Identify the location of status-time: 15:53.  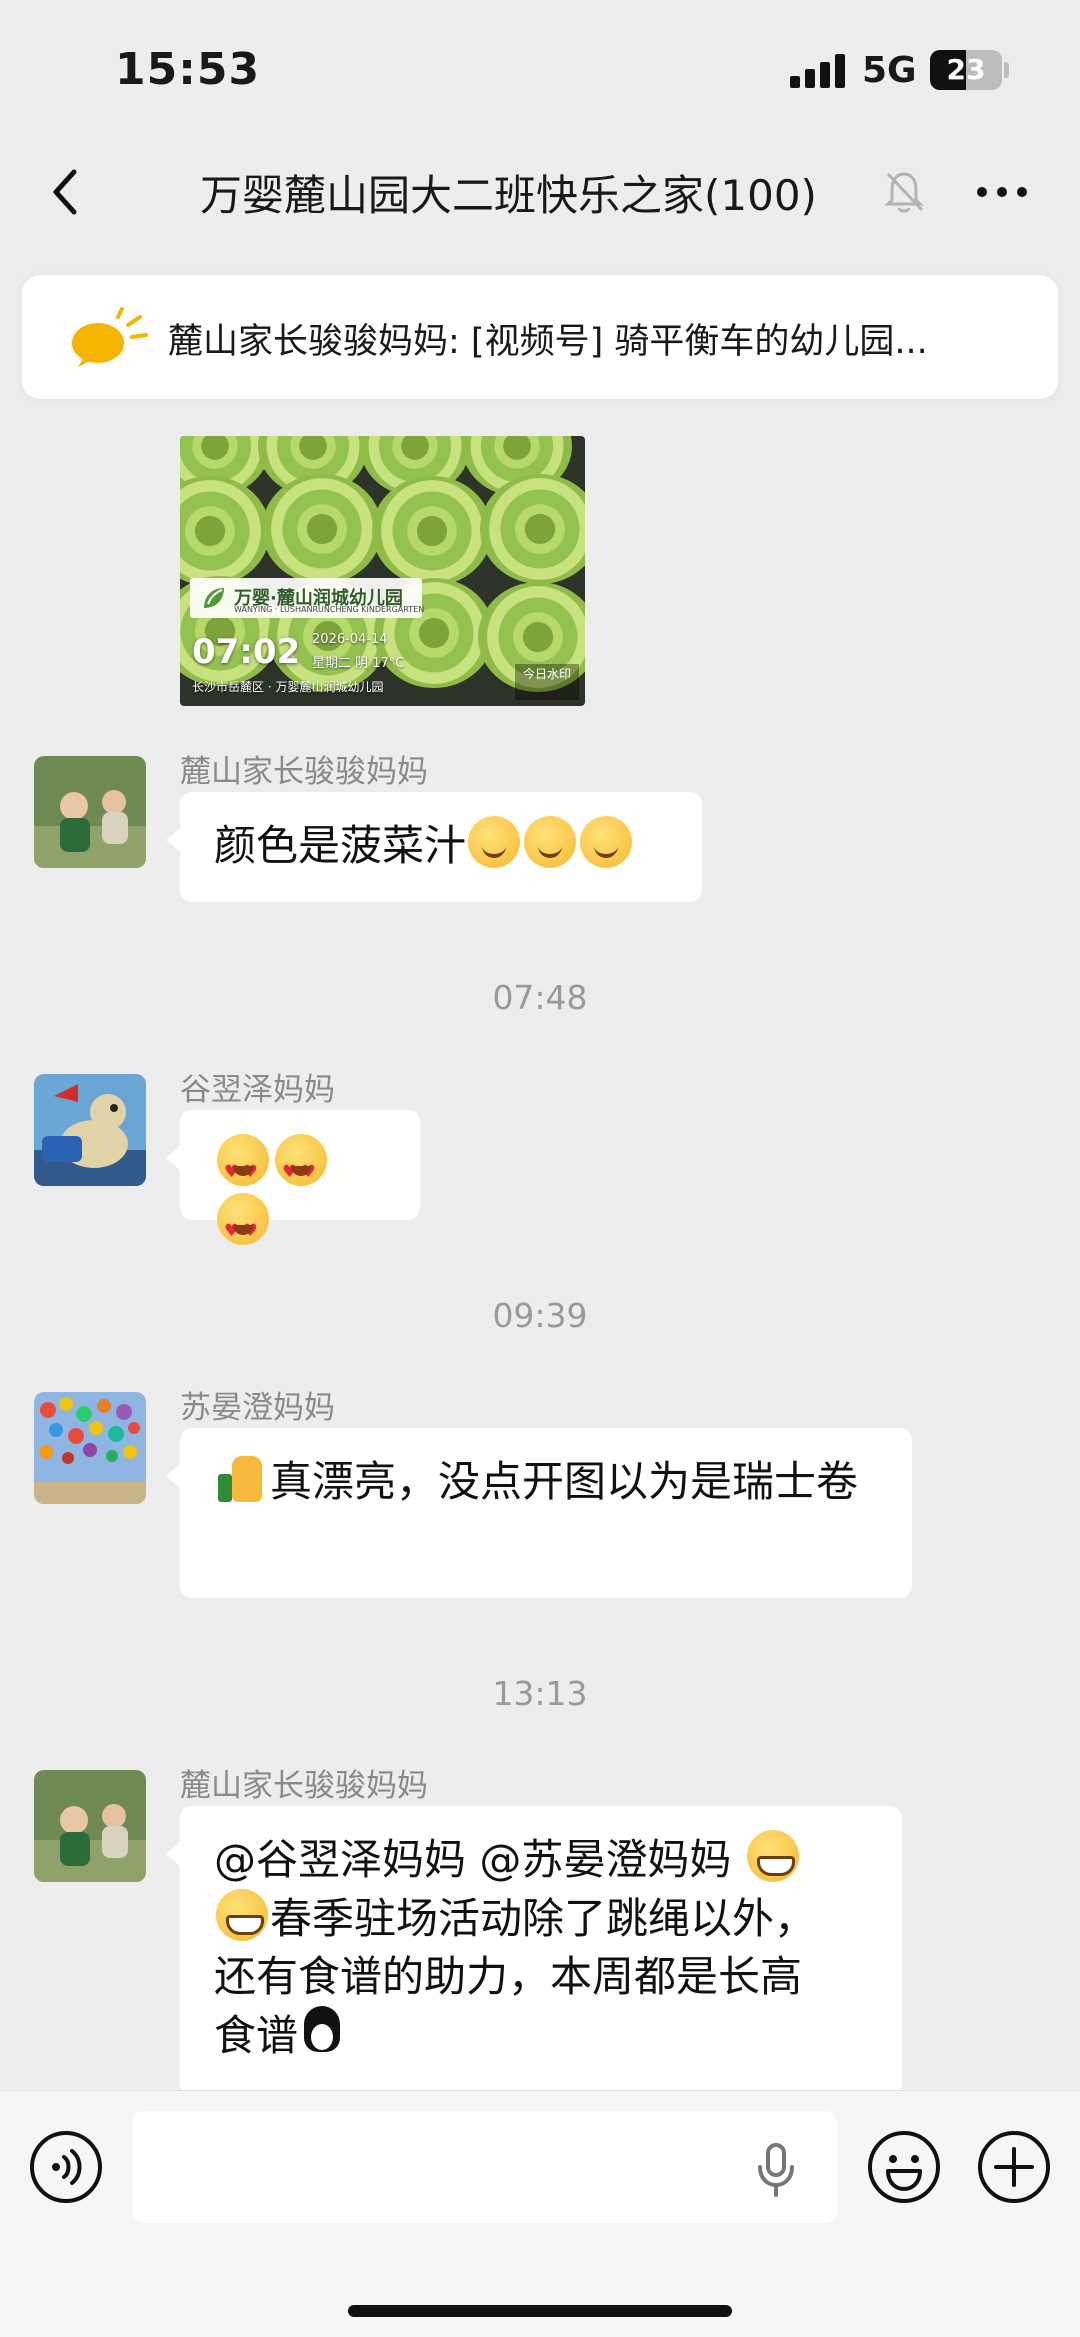
(188, 69).